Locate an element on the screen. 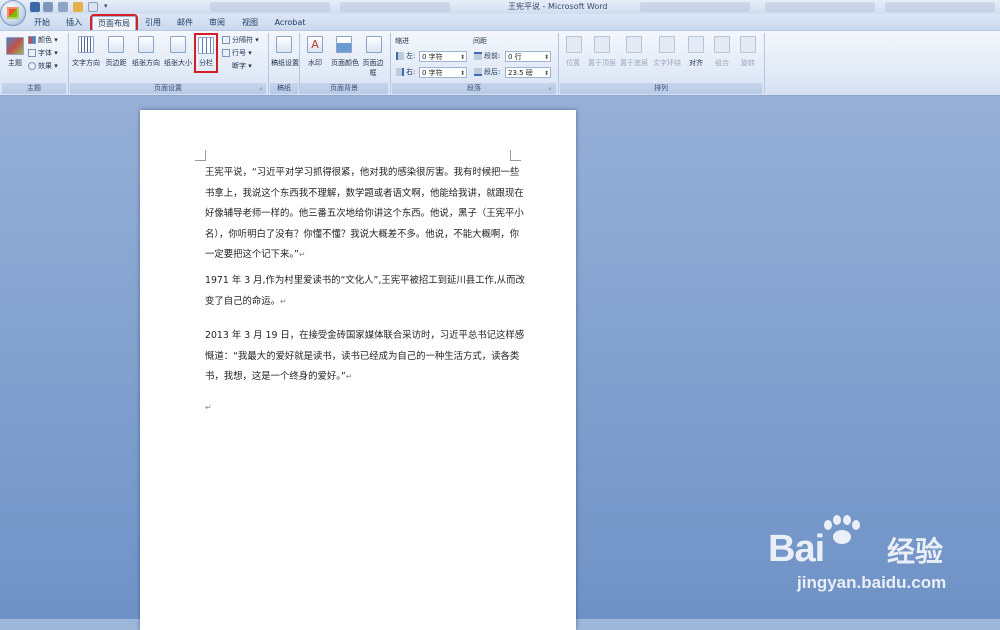 This screenshot has height=630, width=1000. columns-icon is located at coordinates (206, 45).